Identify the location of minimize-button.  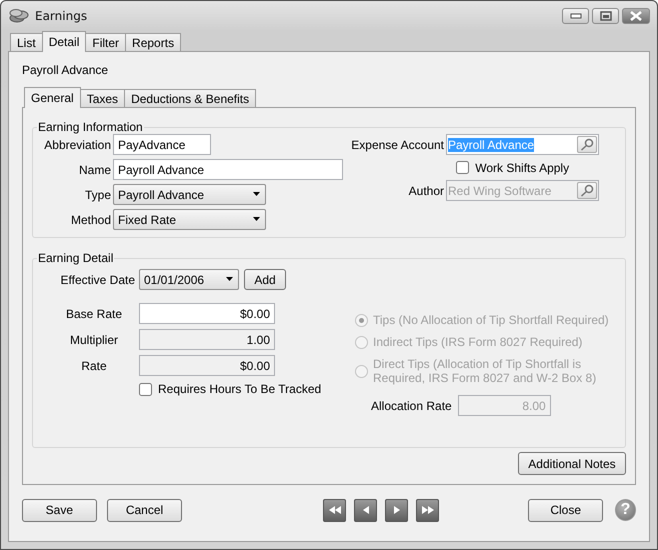
(575, 16).